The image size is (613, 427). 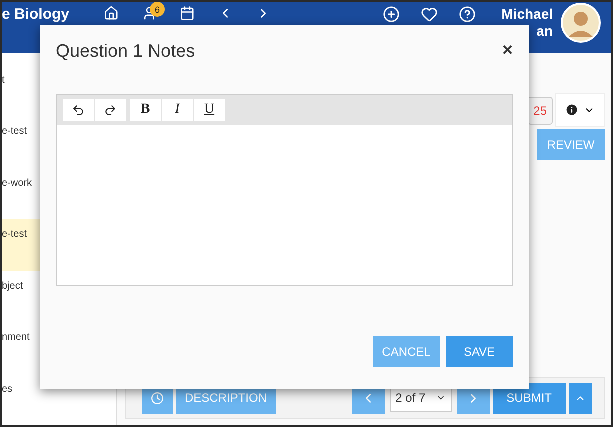 I want to click on info-dropdown, so click(x=580, y=110).